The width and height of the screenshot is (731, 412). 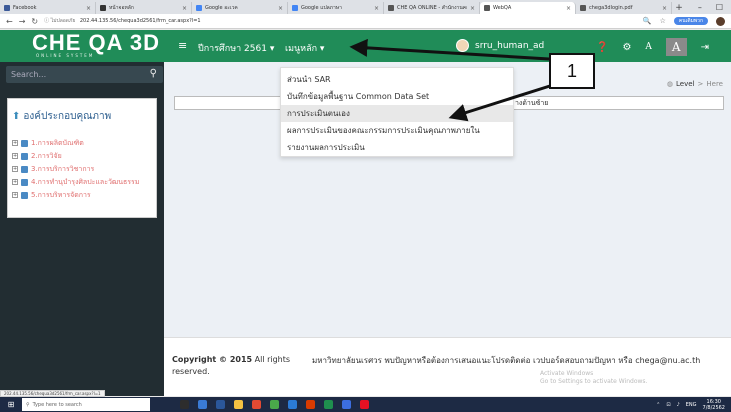 I want to click on user-avatar, so click(x=462, y=45).